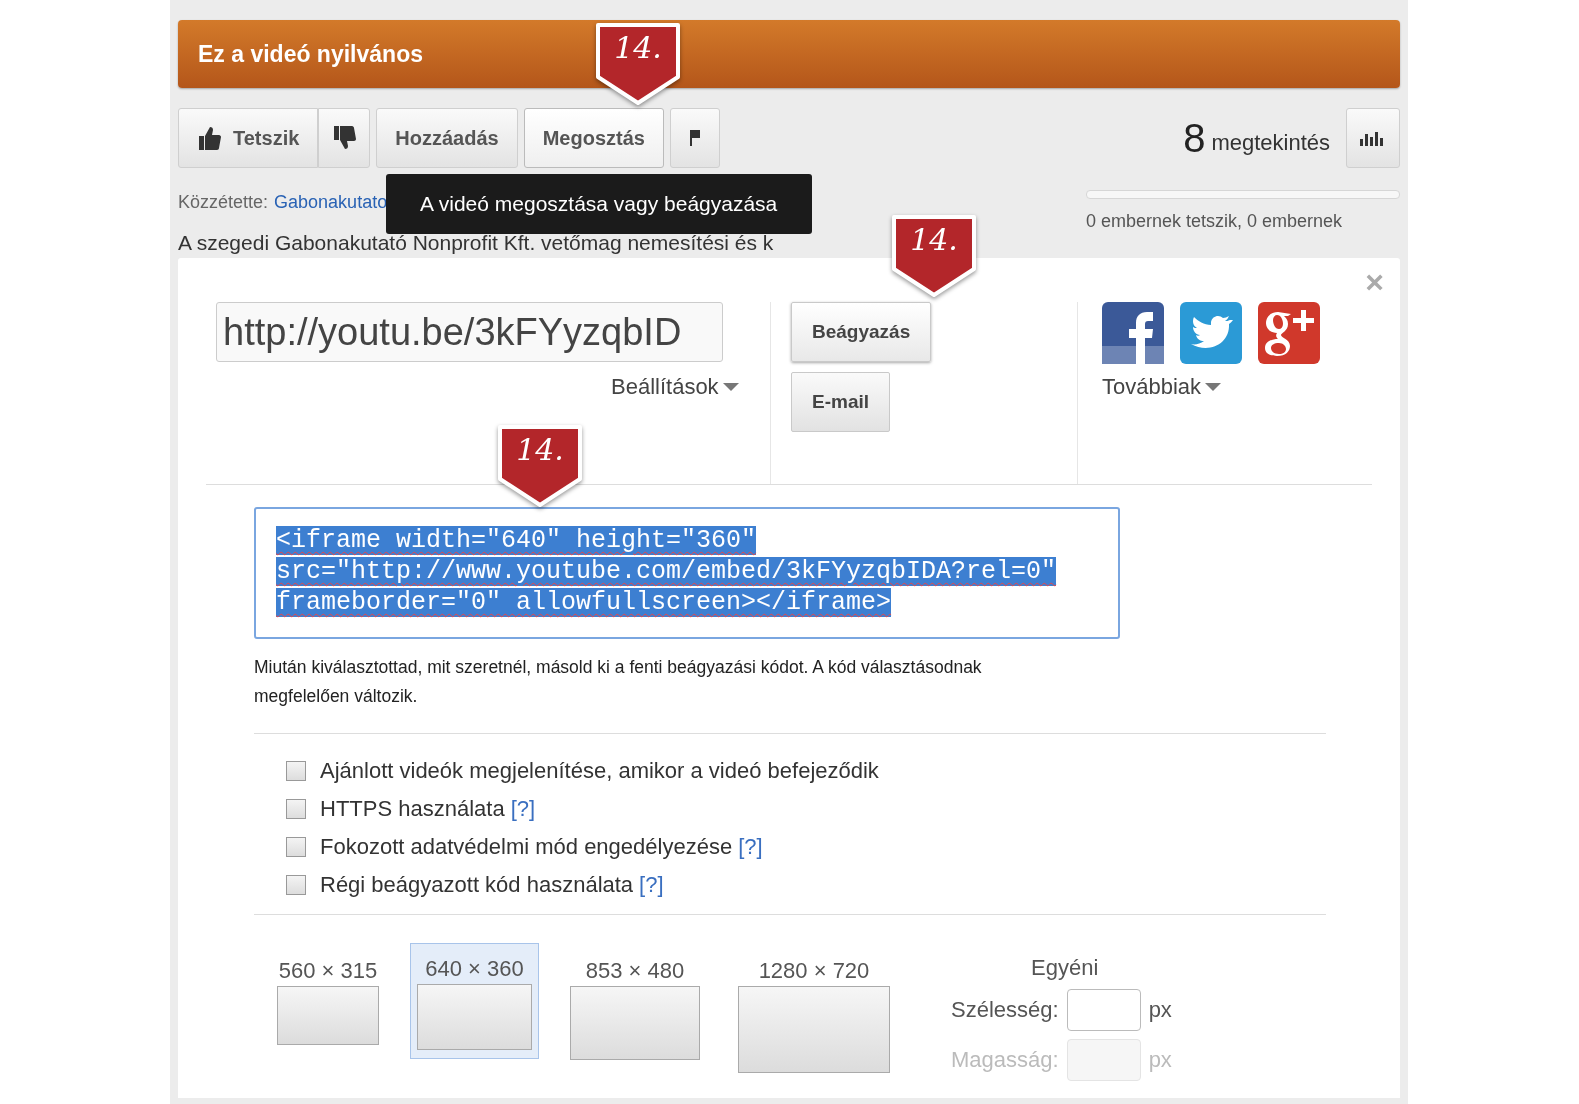  Describe the element at coordinates (599, 771) in the screenshot. I see `option-label: Ajánlott videók megjelenítése, amikor a videó befejeződik` at that location.